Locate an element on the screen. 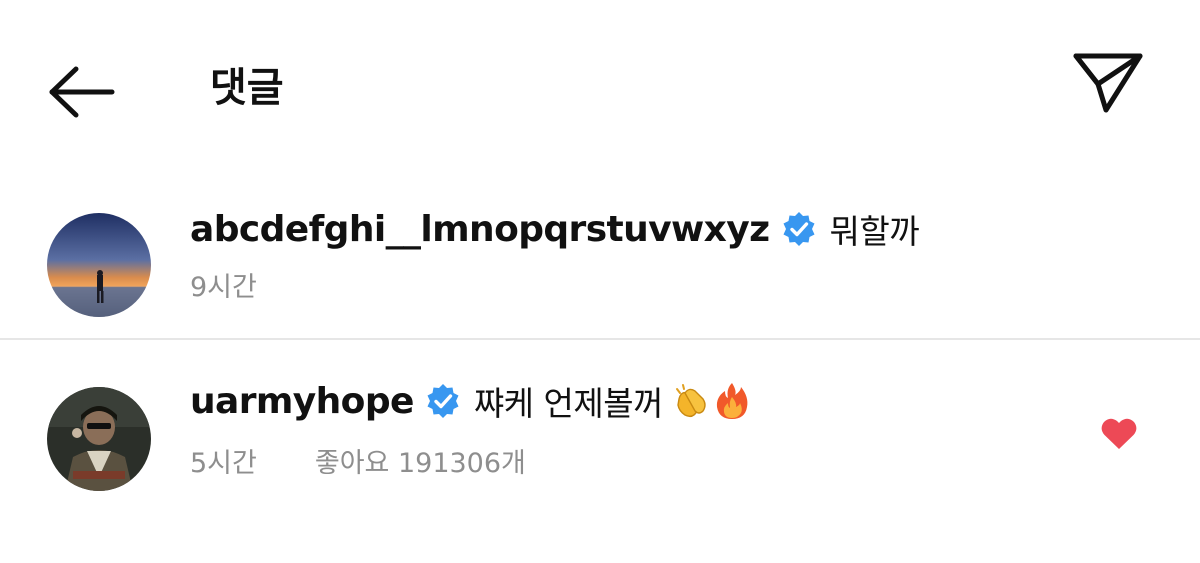 The width and height of the screenshot is (1200, 563). avatar-photo-sunset is located at coordinates (99, 265).